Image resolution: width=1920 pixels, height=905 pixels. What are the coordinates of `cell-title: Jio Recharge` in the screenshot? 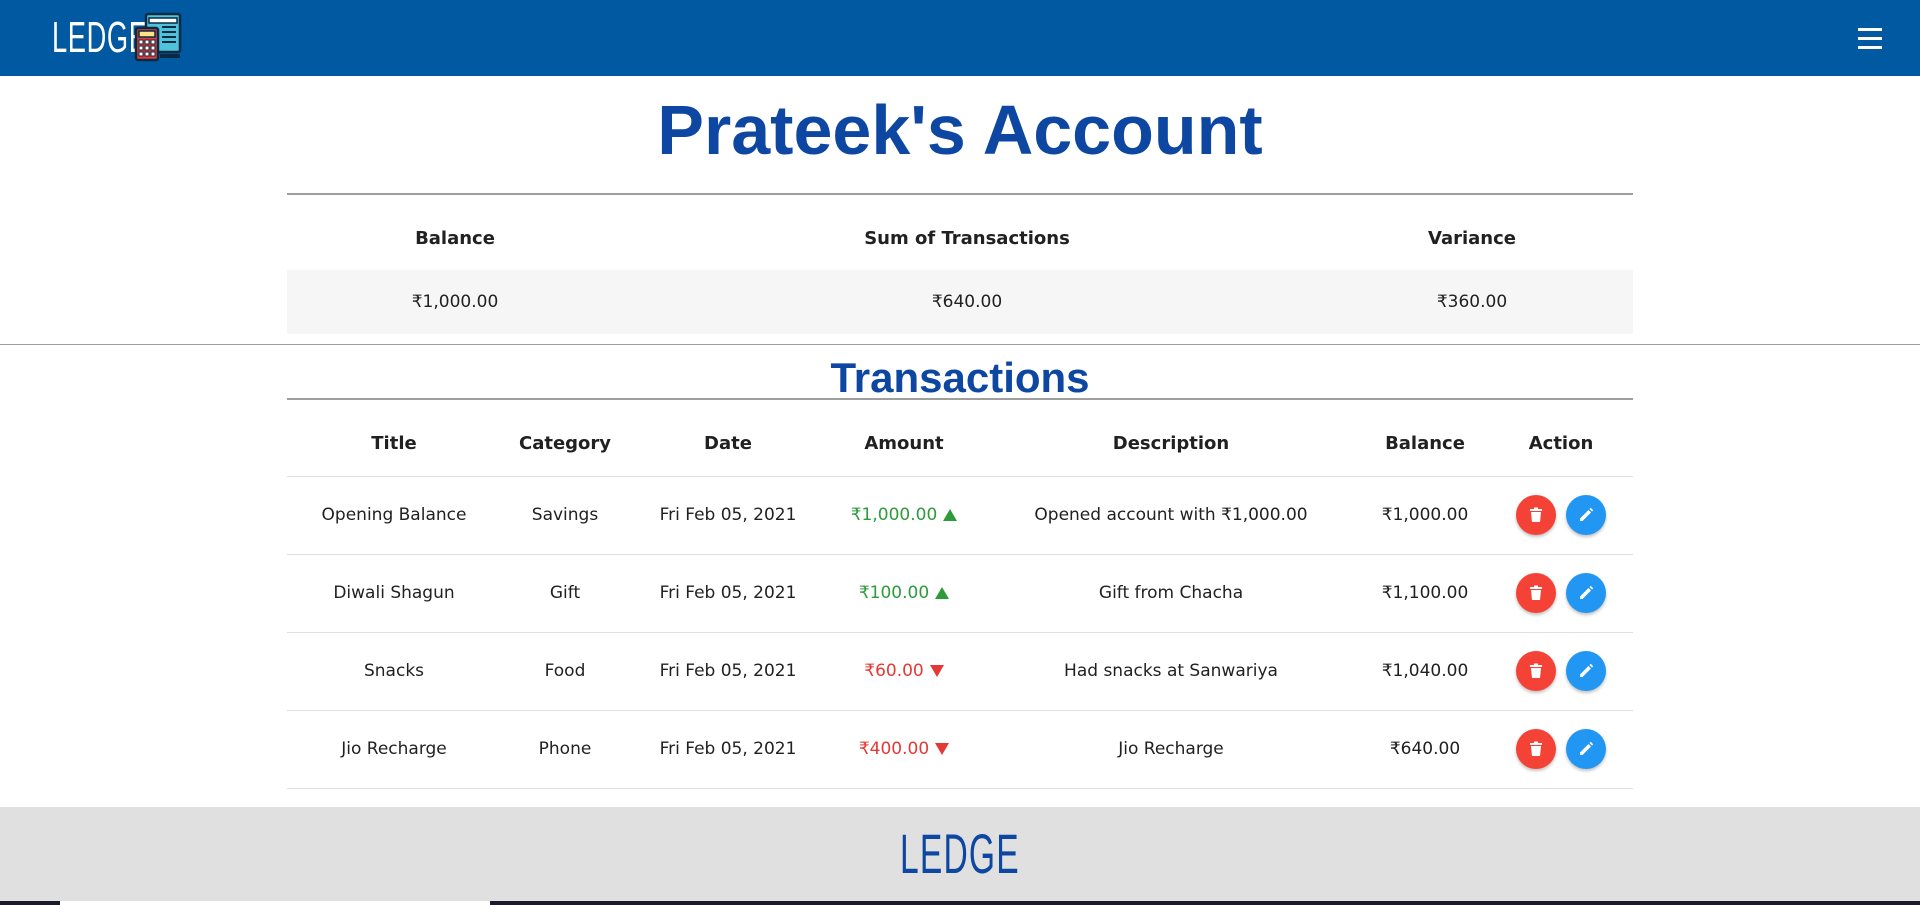 It's located at (394, 749).